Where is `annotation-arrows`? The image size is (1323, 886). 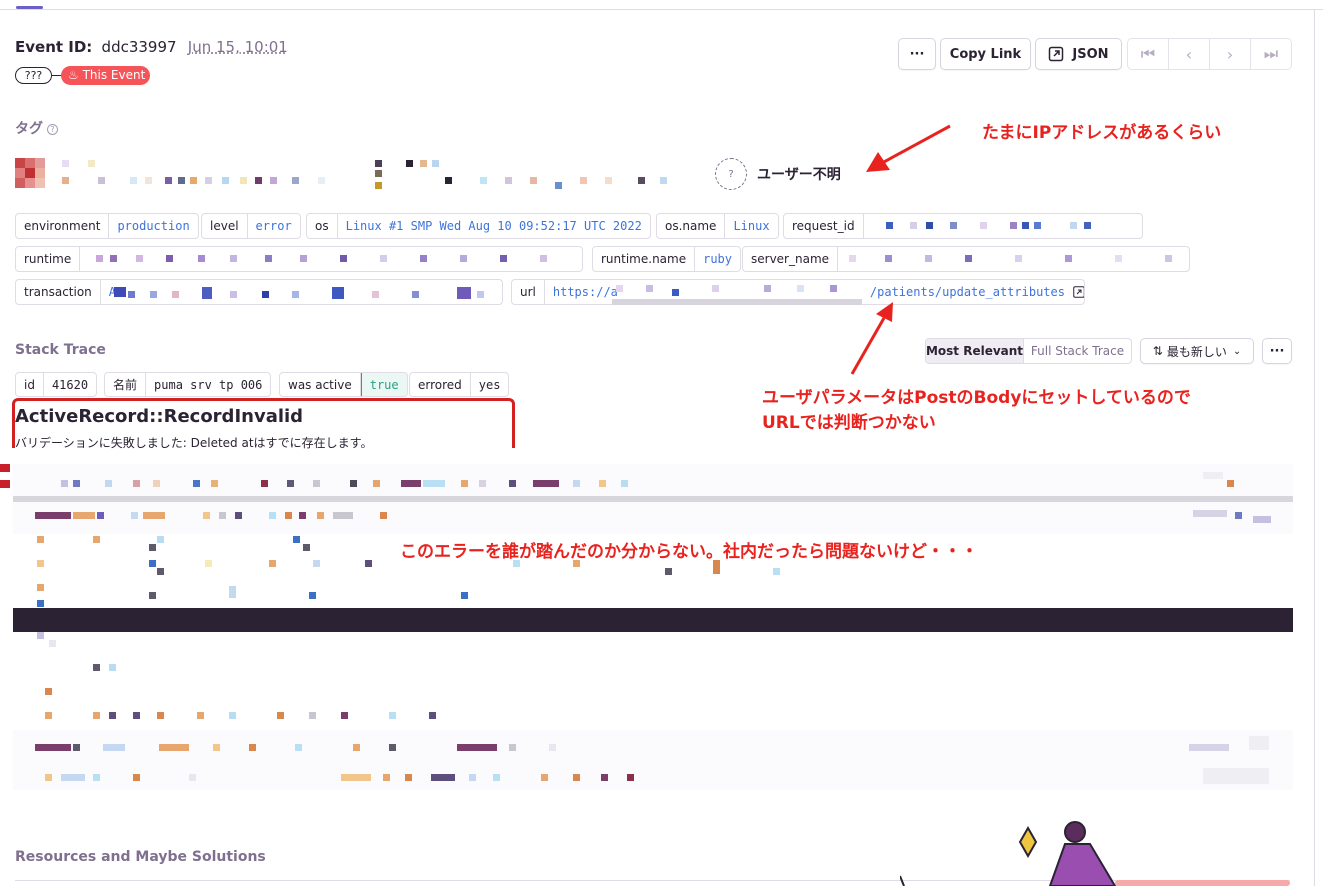
annotation-arrows is located at coordinates (900, 249).